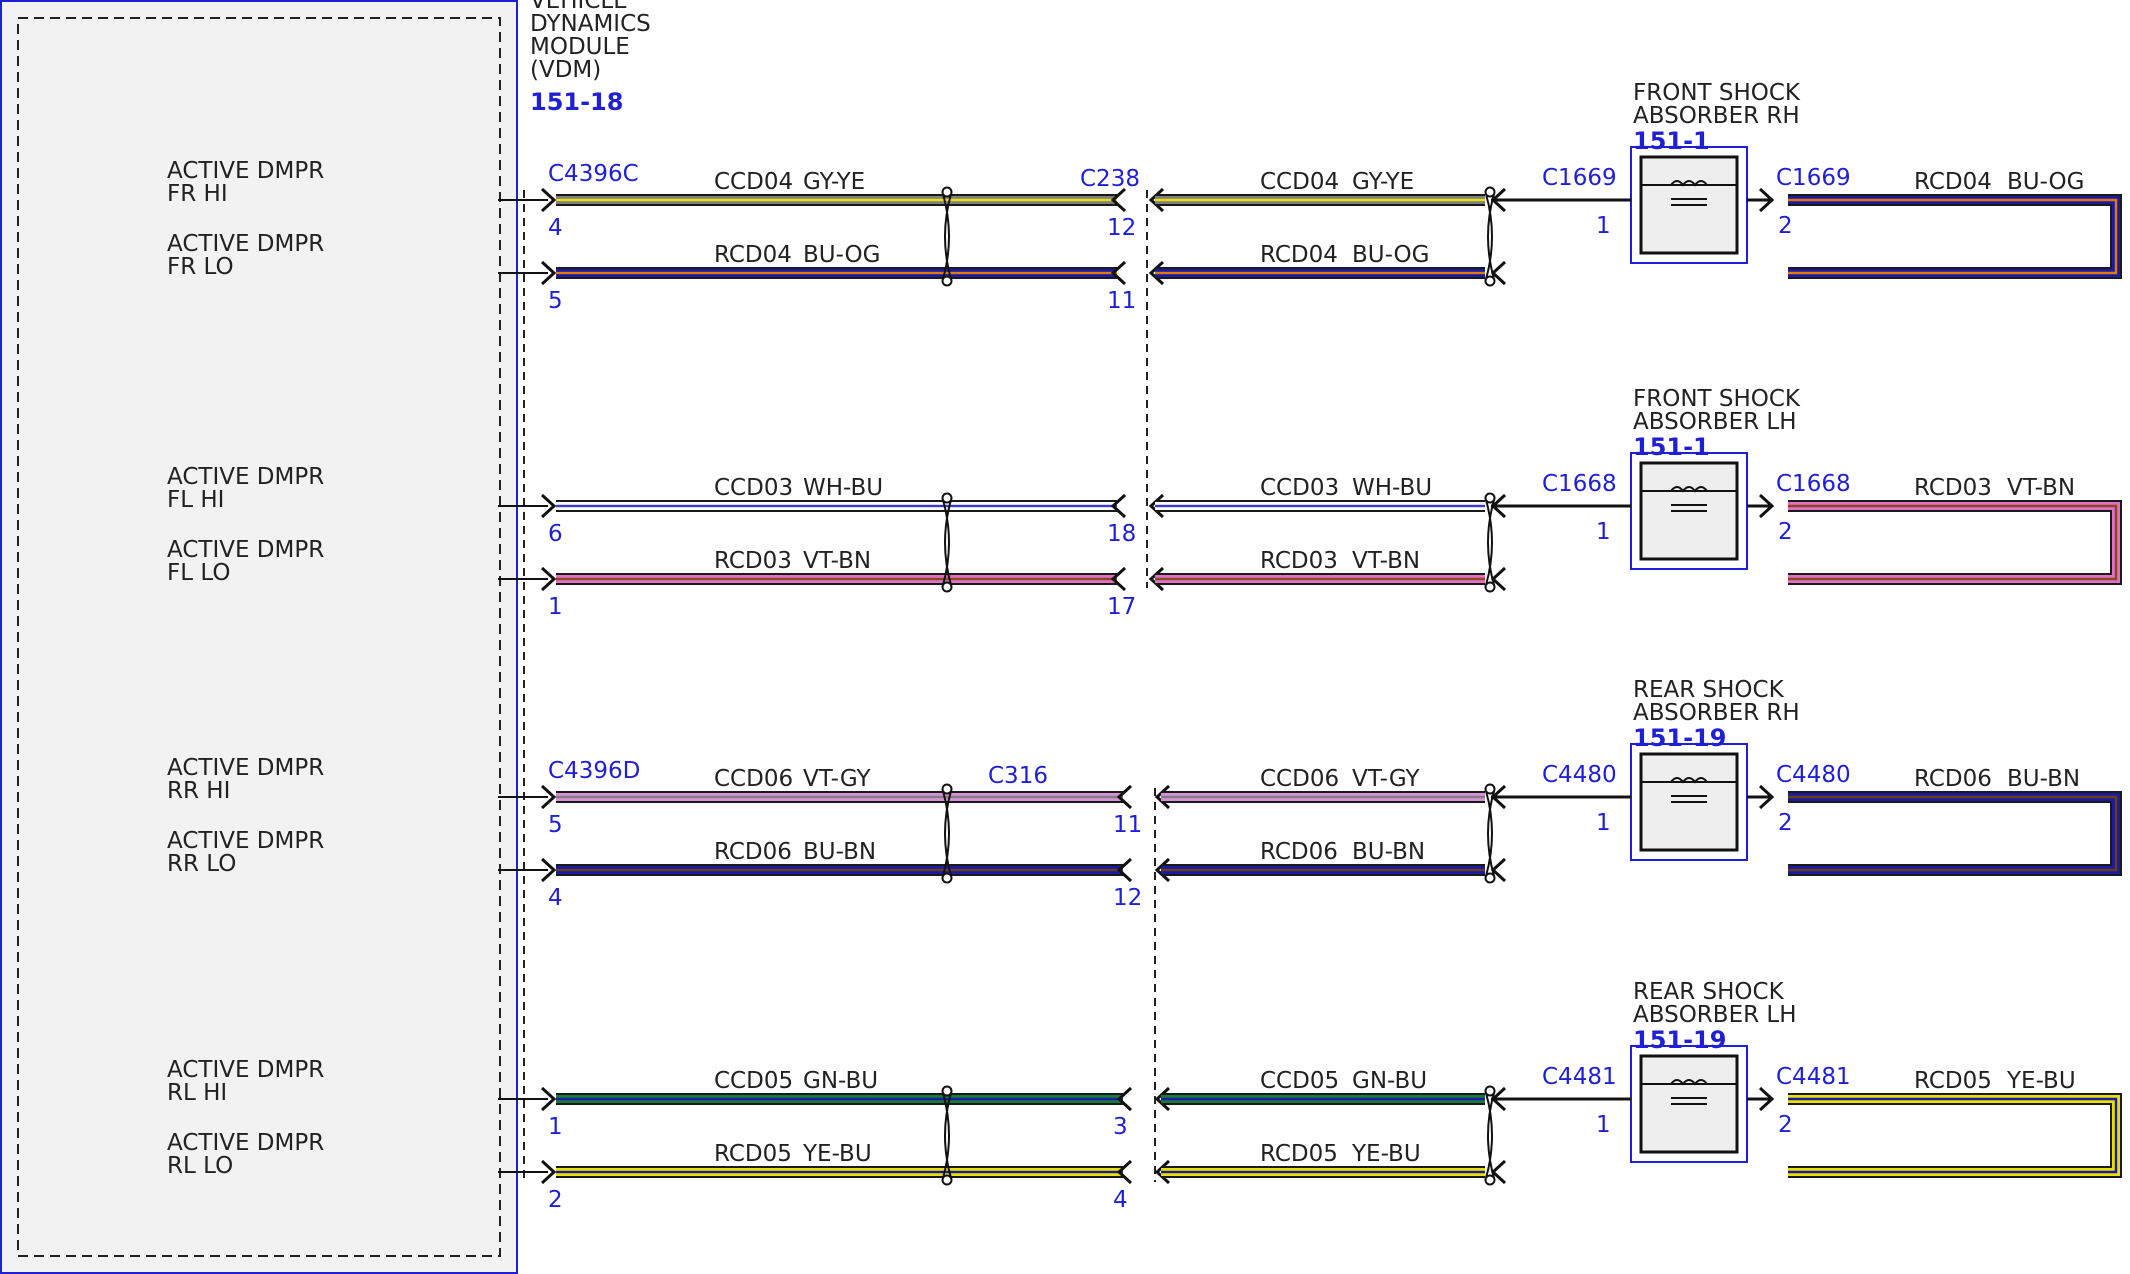  What do you see at coordinates (200, 1166) in the screenshot?
I see `pin-label: RL LO` at bounding box center [200, 1166].